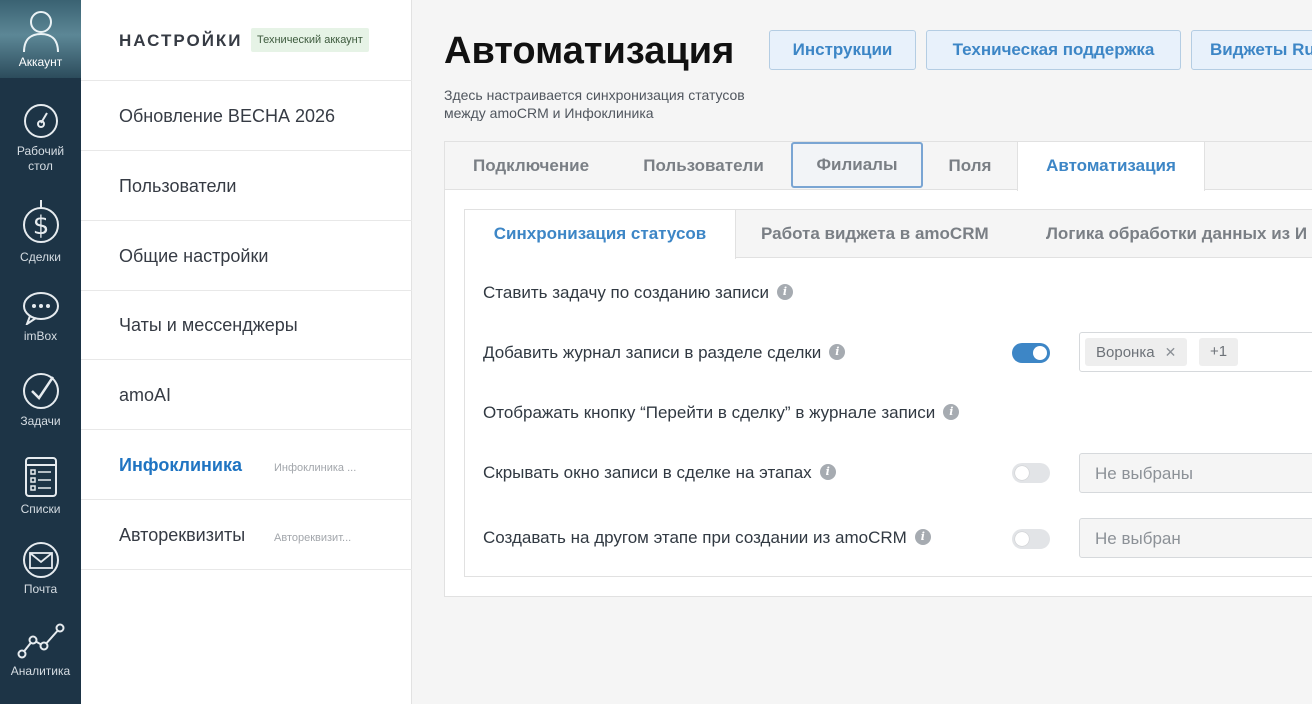 The image size is (1312, 704). I want to click on widgets-button: Виджеты Ru, so click(1251, 50).